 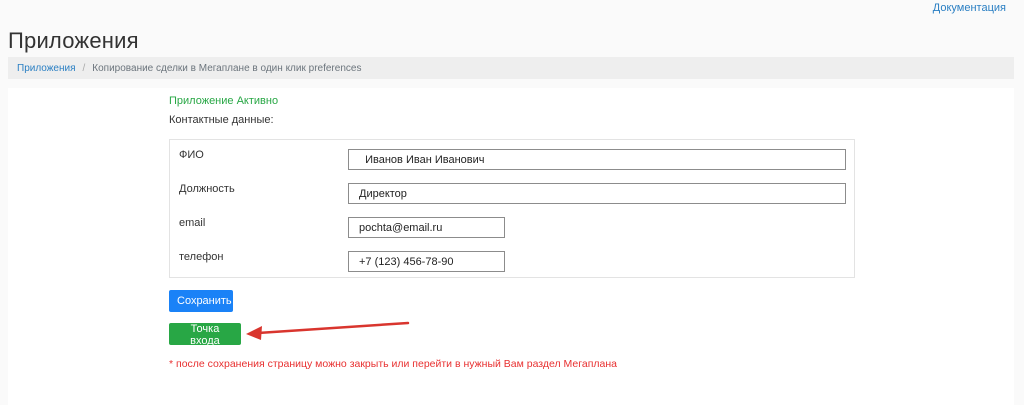 I want to click on save-button: Сохранить, so click(x=201, y=301).